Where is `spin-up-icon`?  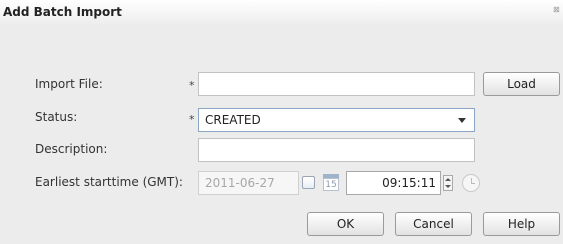
spin-up-icon is located at coordinates (448, 179).